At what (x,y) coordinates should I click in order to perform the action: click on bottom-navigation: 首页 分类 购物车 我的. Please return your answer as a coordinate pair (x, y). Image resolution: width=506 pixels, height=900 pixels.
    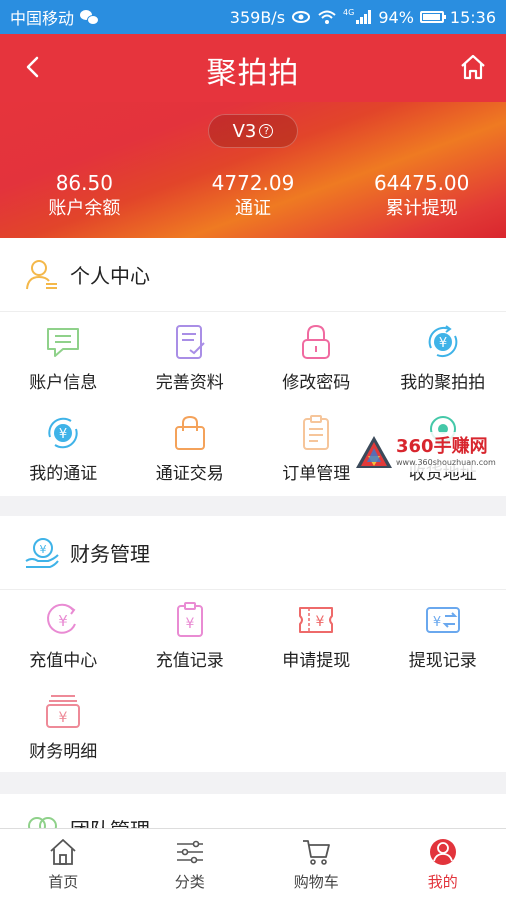
    Looking at the image, I should click on (253, 864).